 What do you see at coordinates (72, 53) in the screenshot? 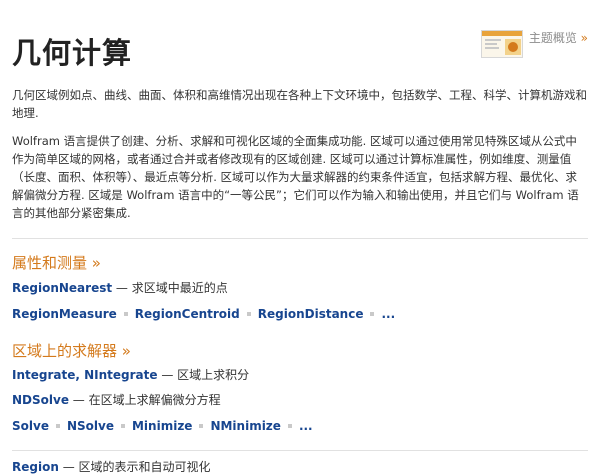
I see `page-title: 几何计算` at bounding box center [72, 53].